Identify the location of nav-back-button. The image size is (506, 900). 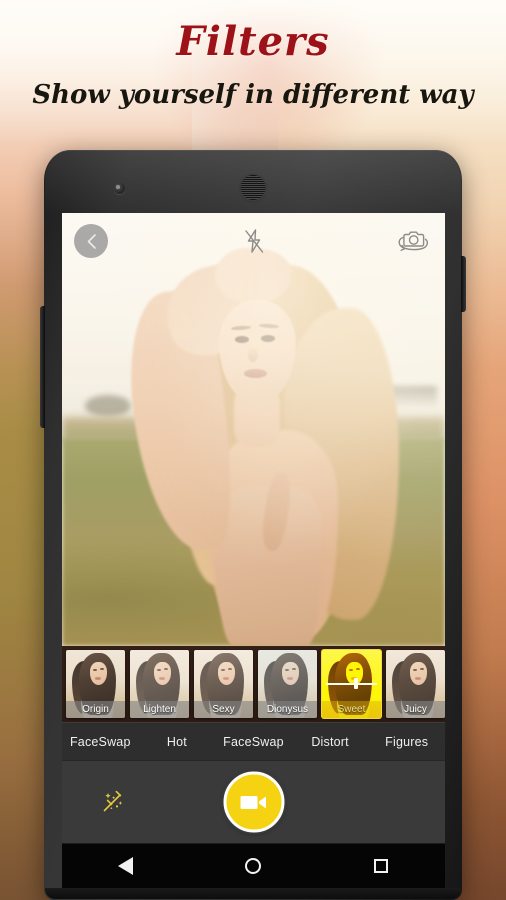
(126, 866).